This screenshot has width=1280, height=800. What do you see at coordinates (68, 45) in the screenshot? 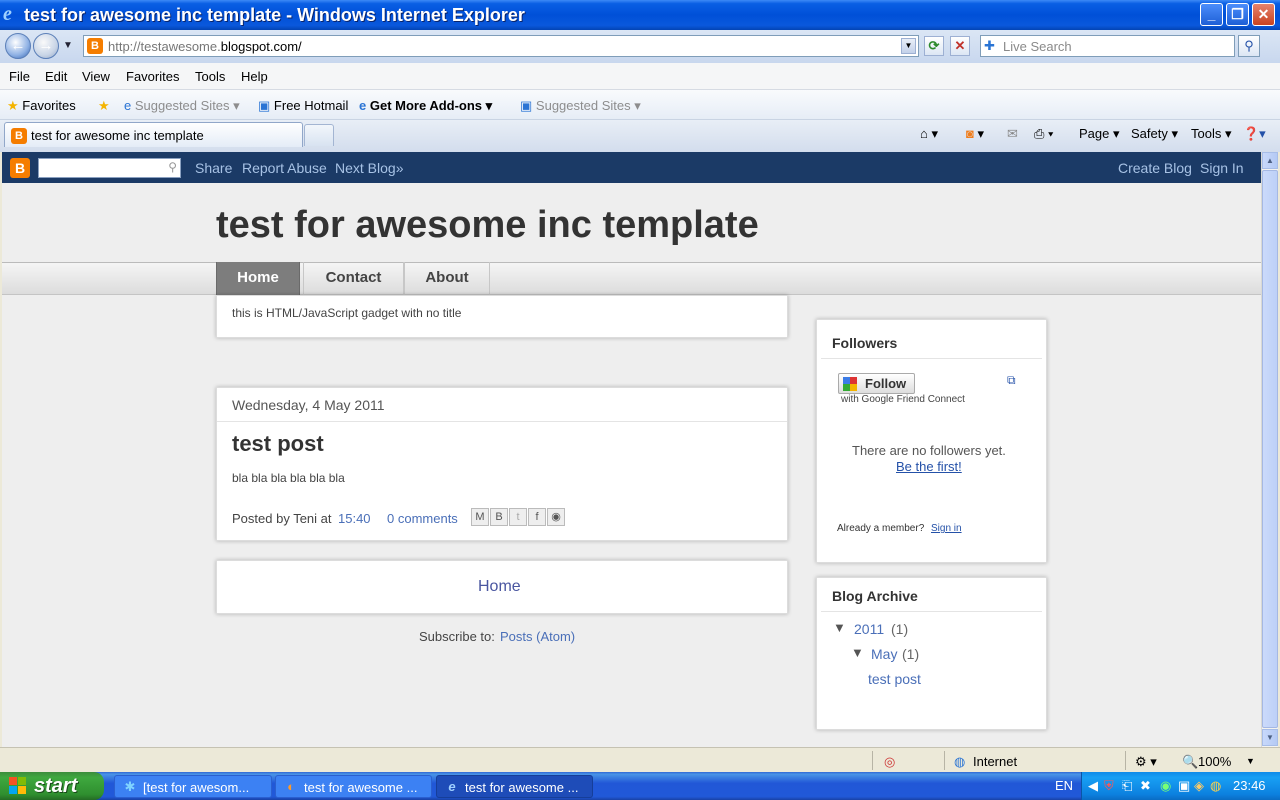
I see `recent-pages-dropdown: ▼` at bounding box center [68, 45].